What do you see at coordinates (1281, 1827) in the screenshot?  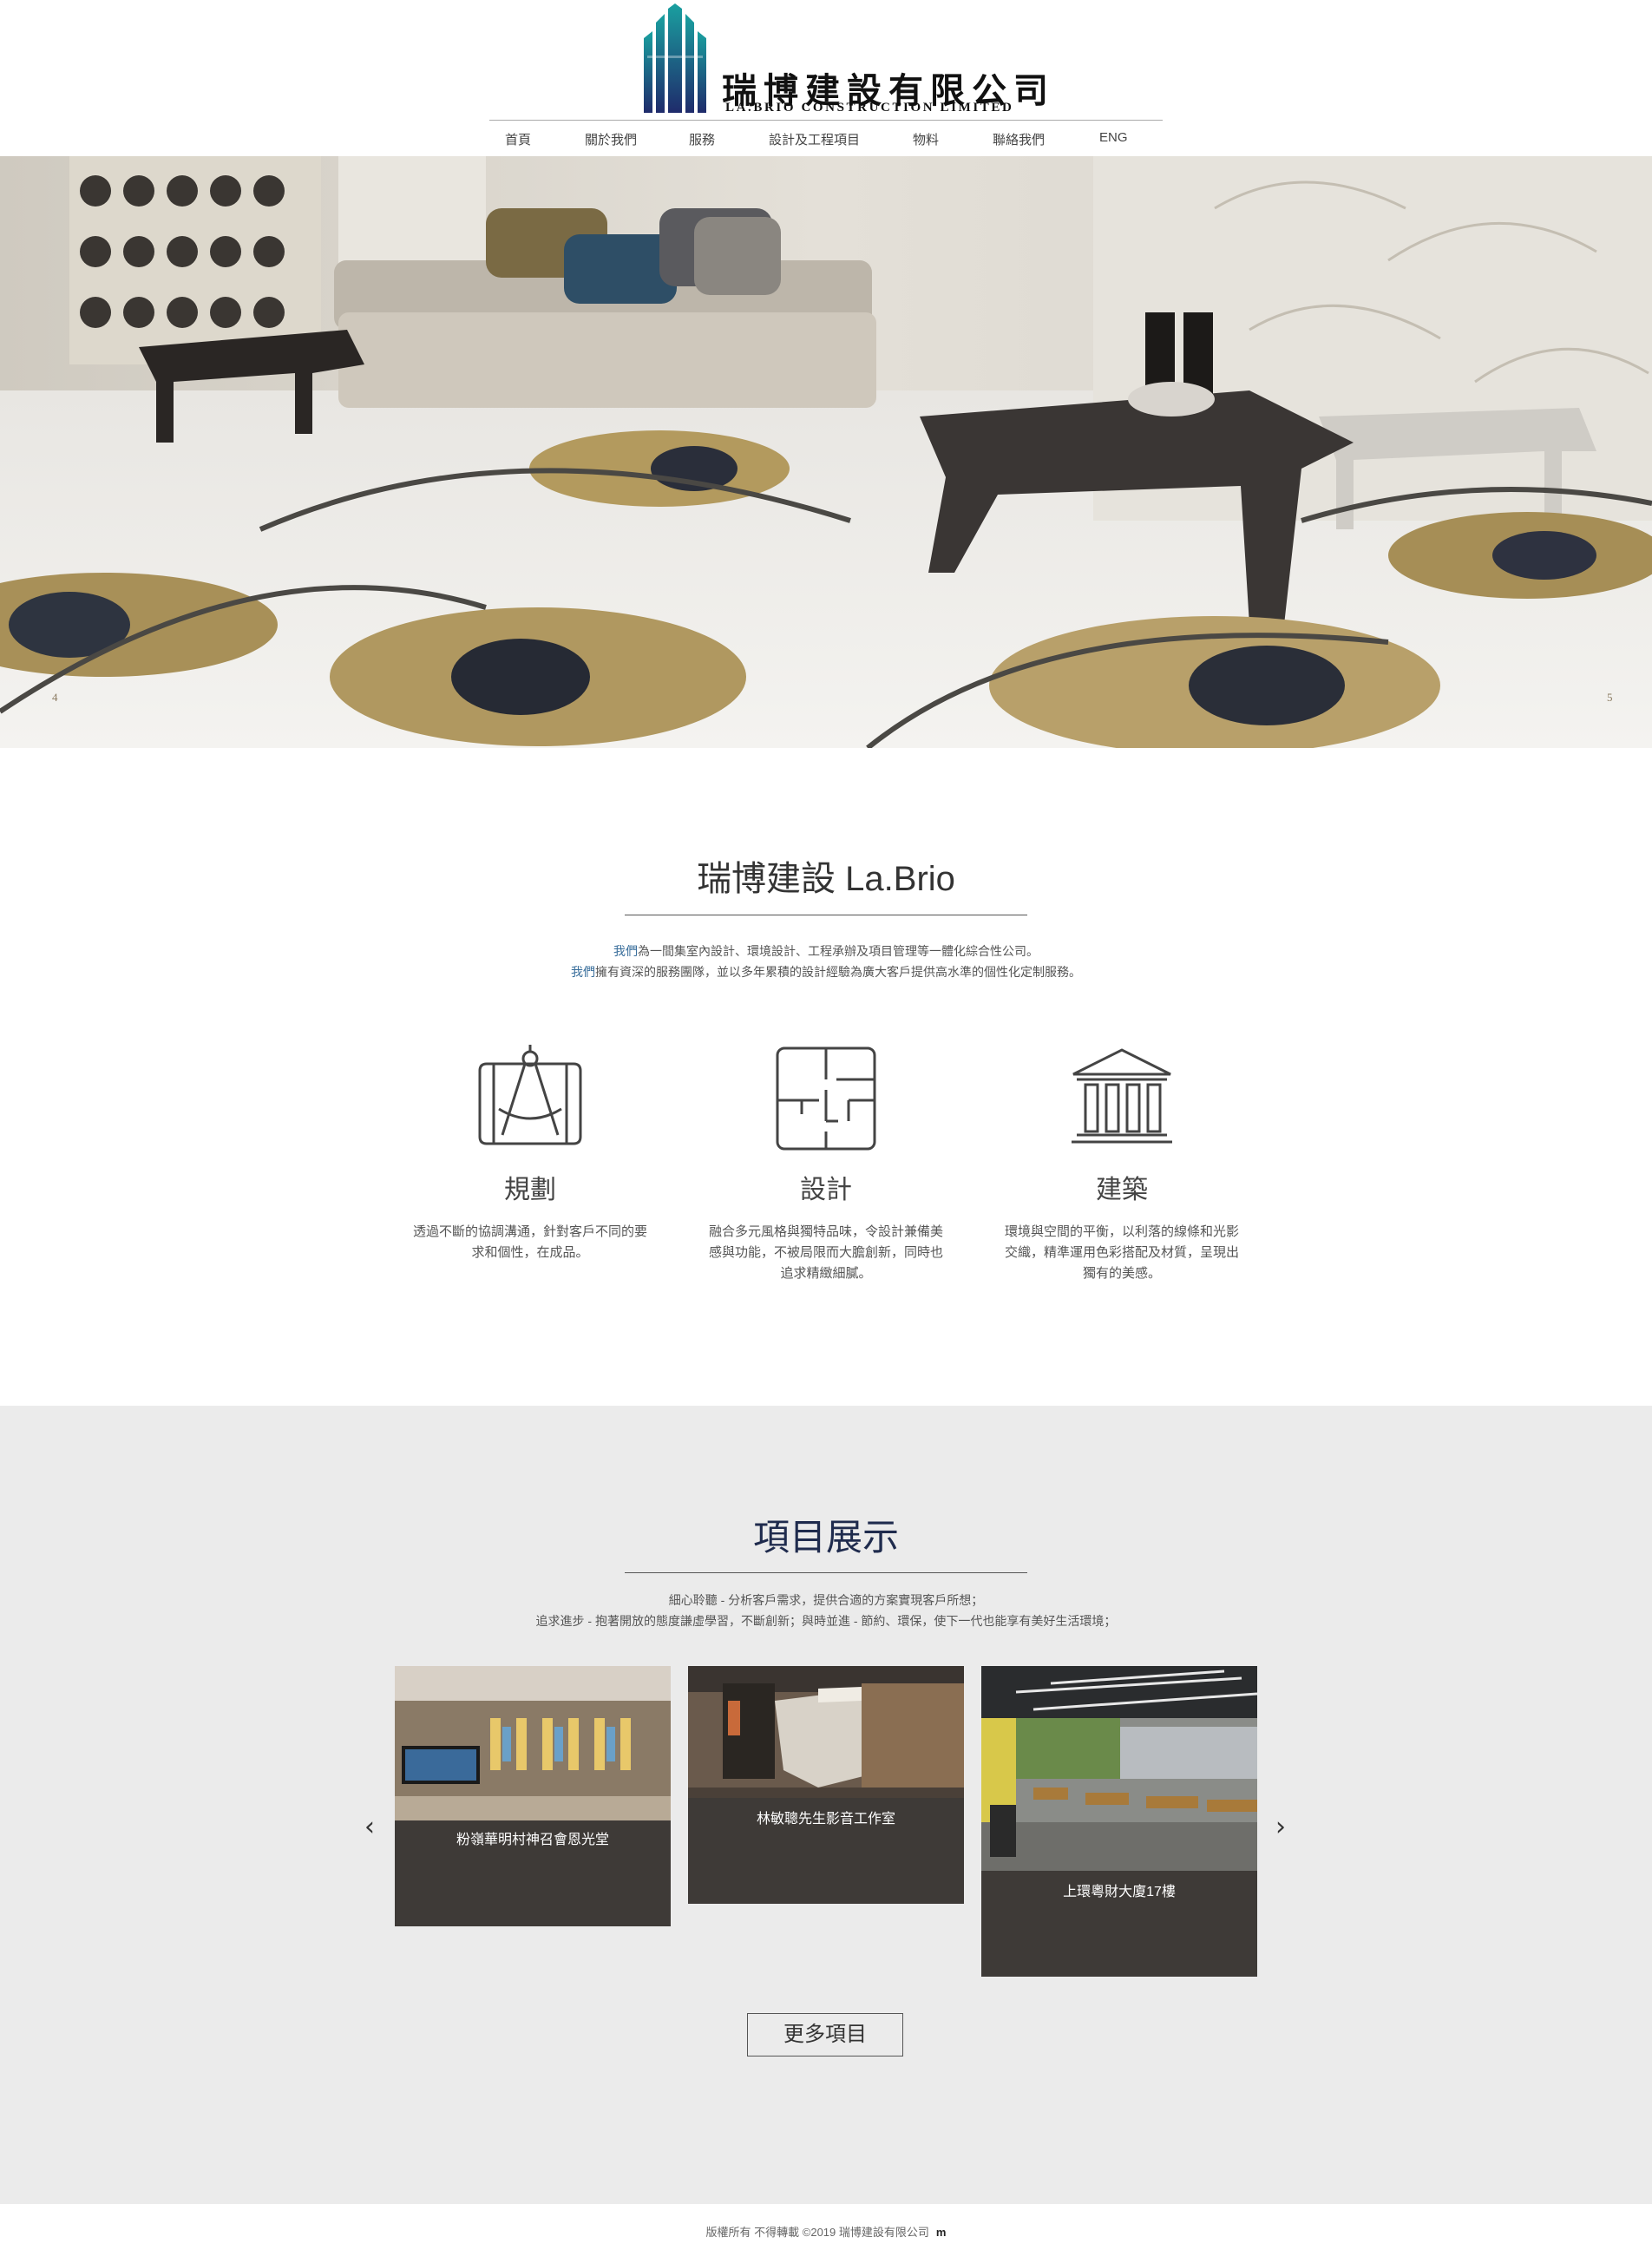 I see `carousel-next-button: ›` at bounding box center [1281, 1827].